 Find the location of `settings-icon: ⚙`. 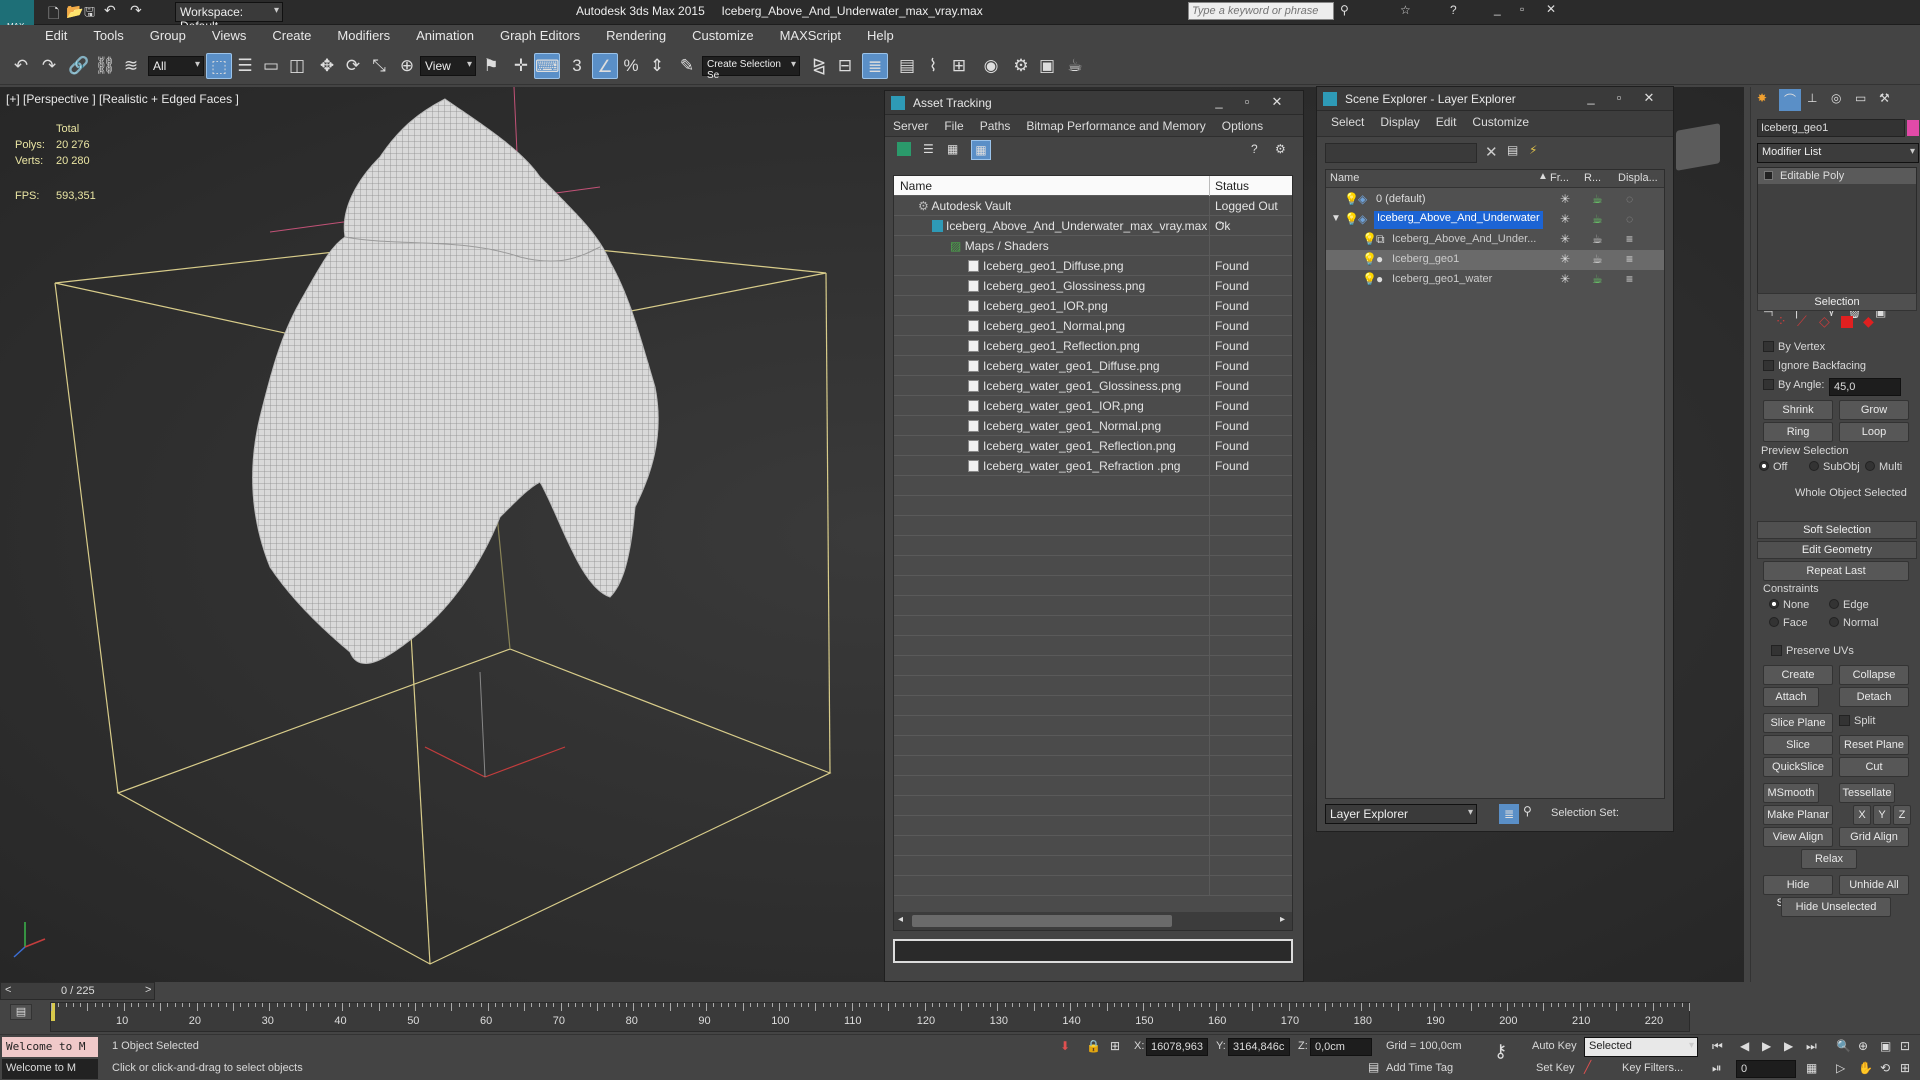

settings-icon: ⚙ is located at coordinates (1280, 149).